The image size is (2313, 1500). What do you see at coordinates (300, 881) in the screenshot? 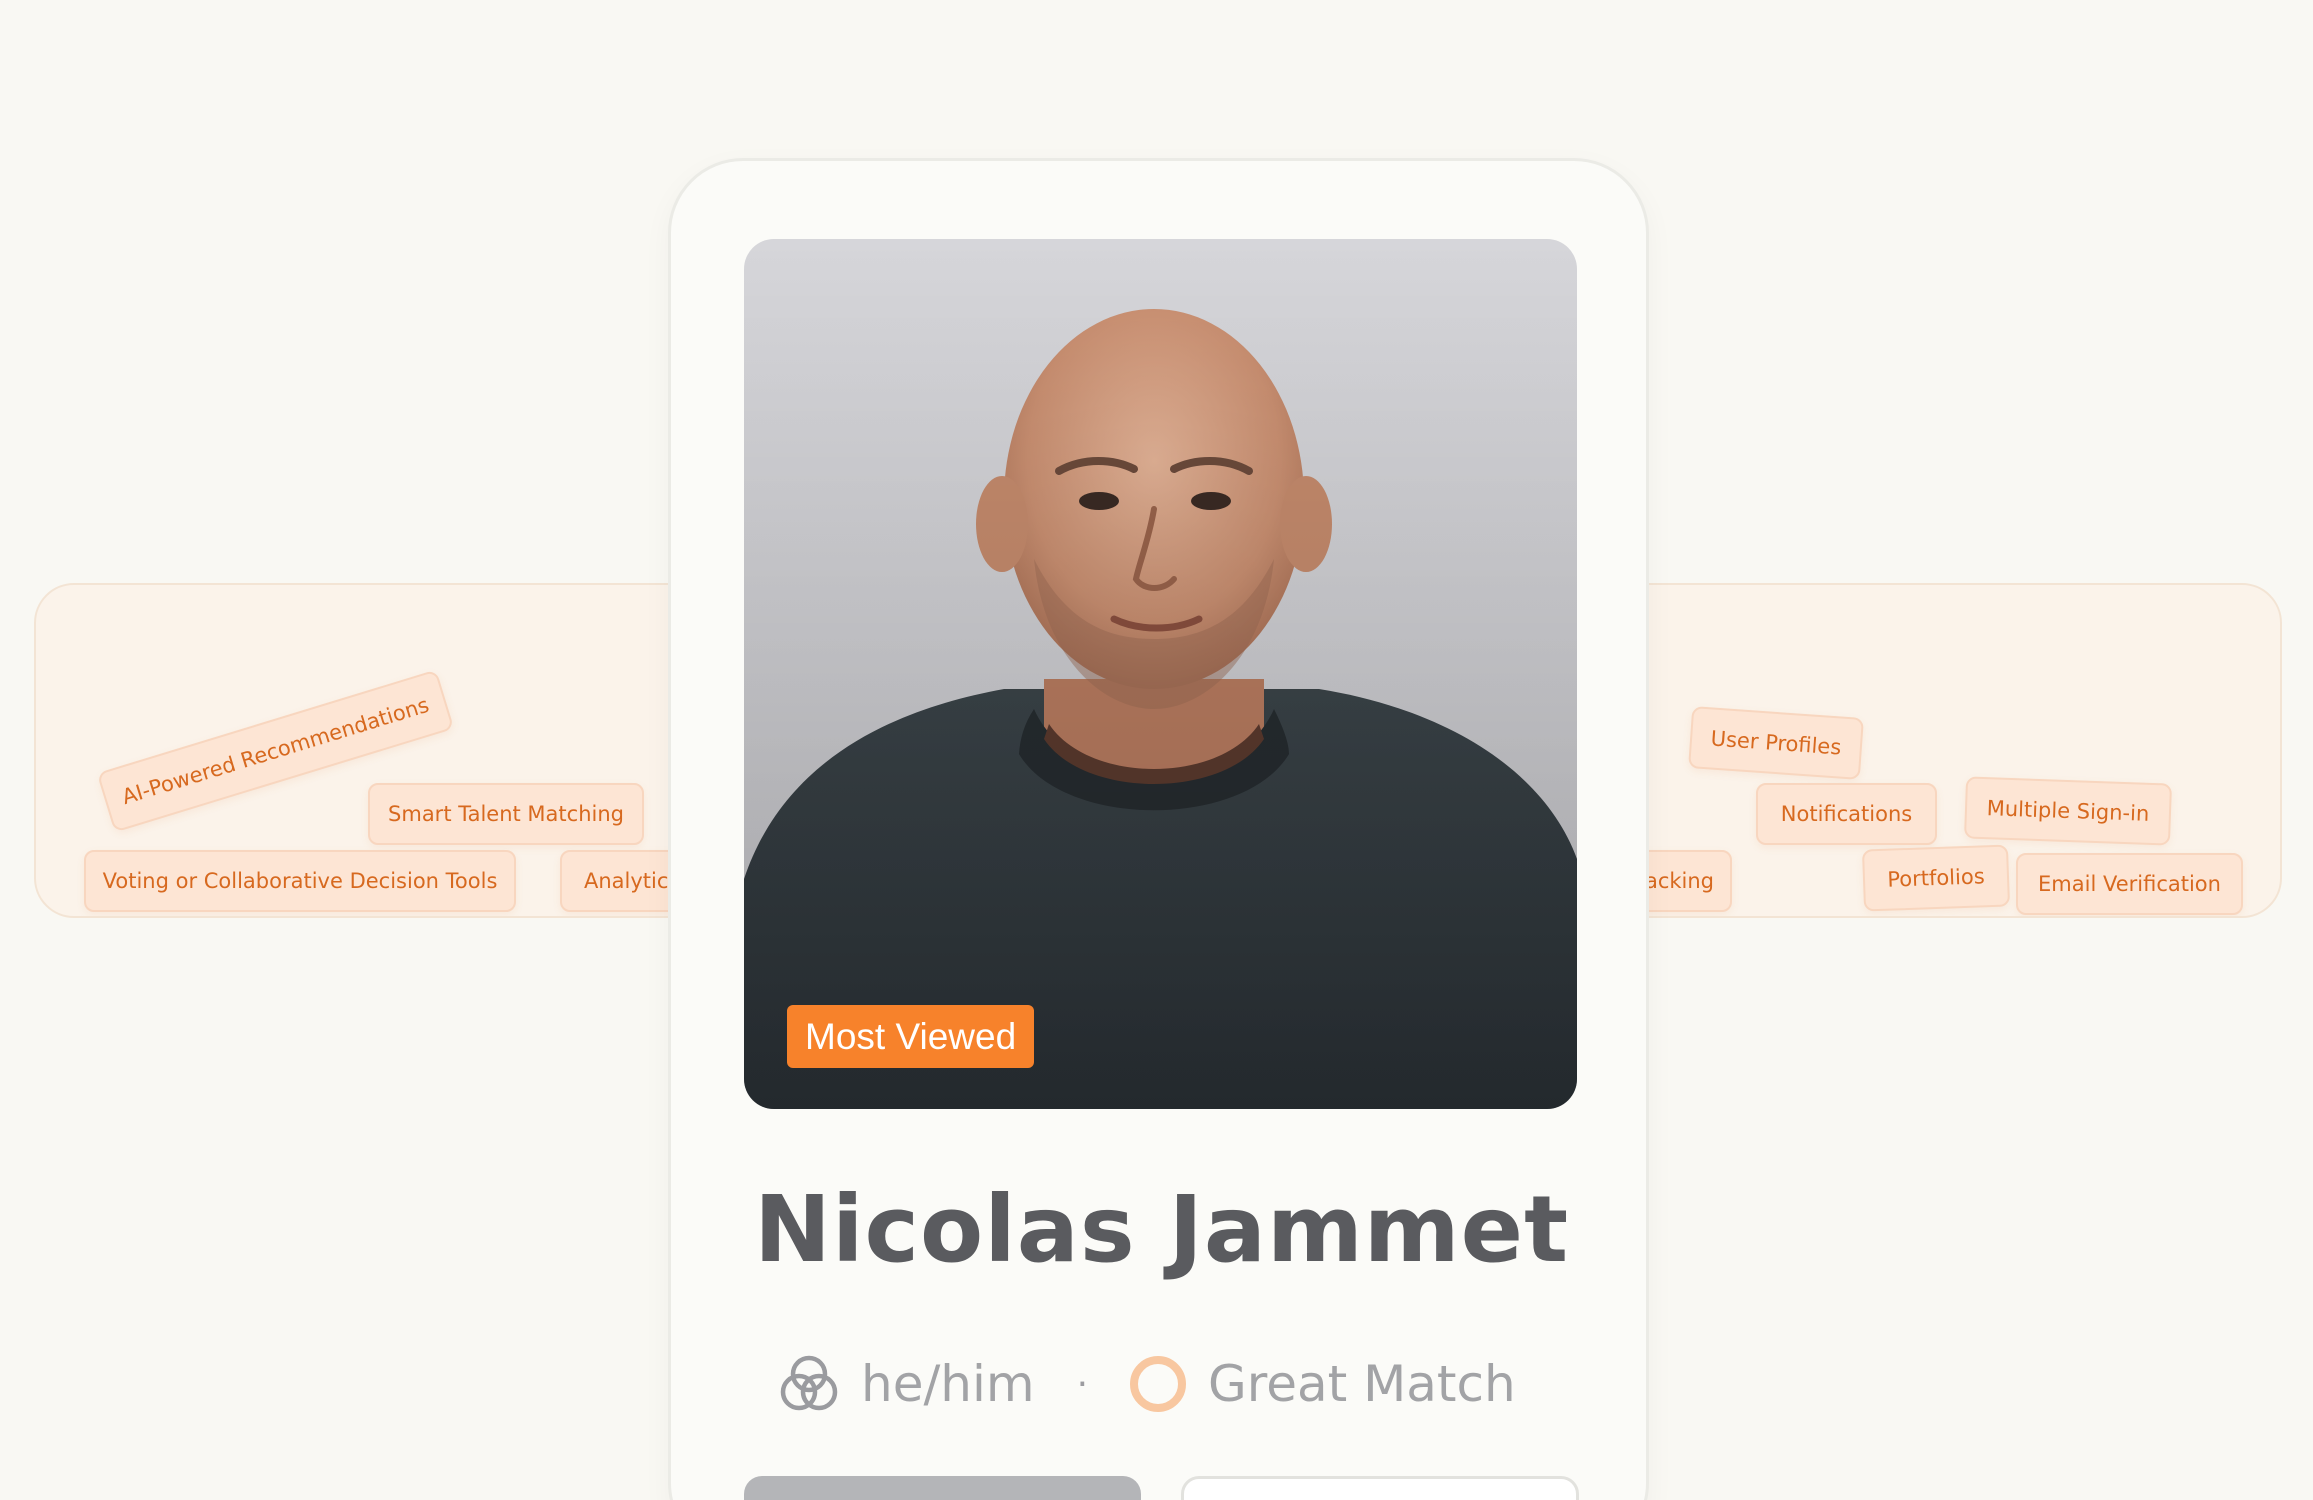
I see `tag-voting-collaborative-decision-tools: Voting or Collaborative Decision Tools` at bounding box center [300, 881].